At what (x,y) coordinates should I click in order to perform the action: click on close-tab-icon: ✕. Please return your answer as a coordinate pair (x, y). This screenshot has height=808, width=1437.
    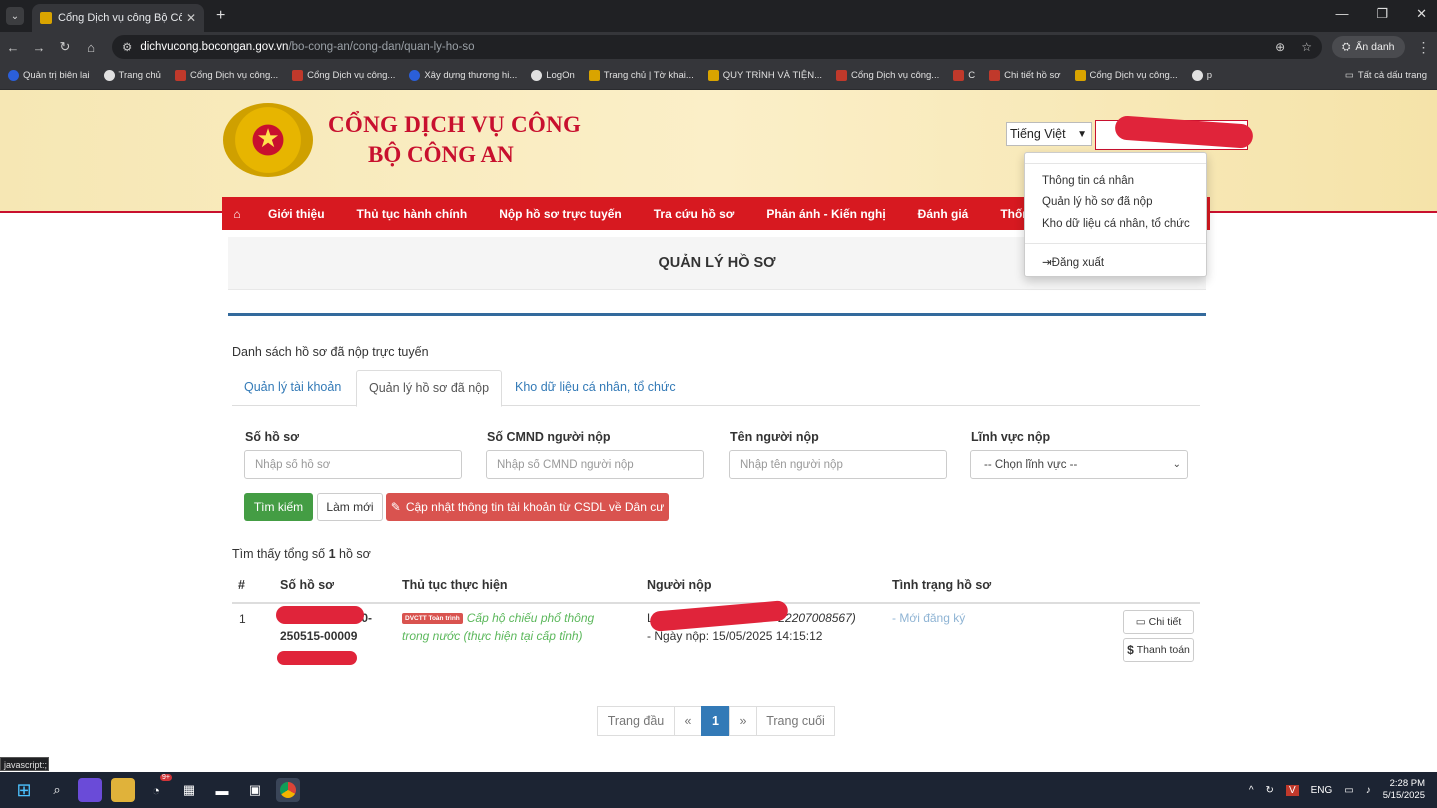
    Looking at the image, I should click on (191, 18).